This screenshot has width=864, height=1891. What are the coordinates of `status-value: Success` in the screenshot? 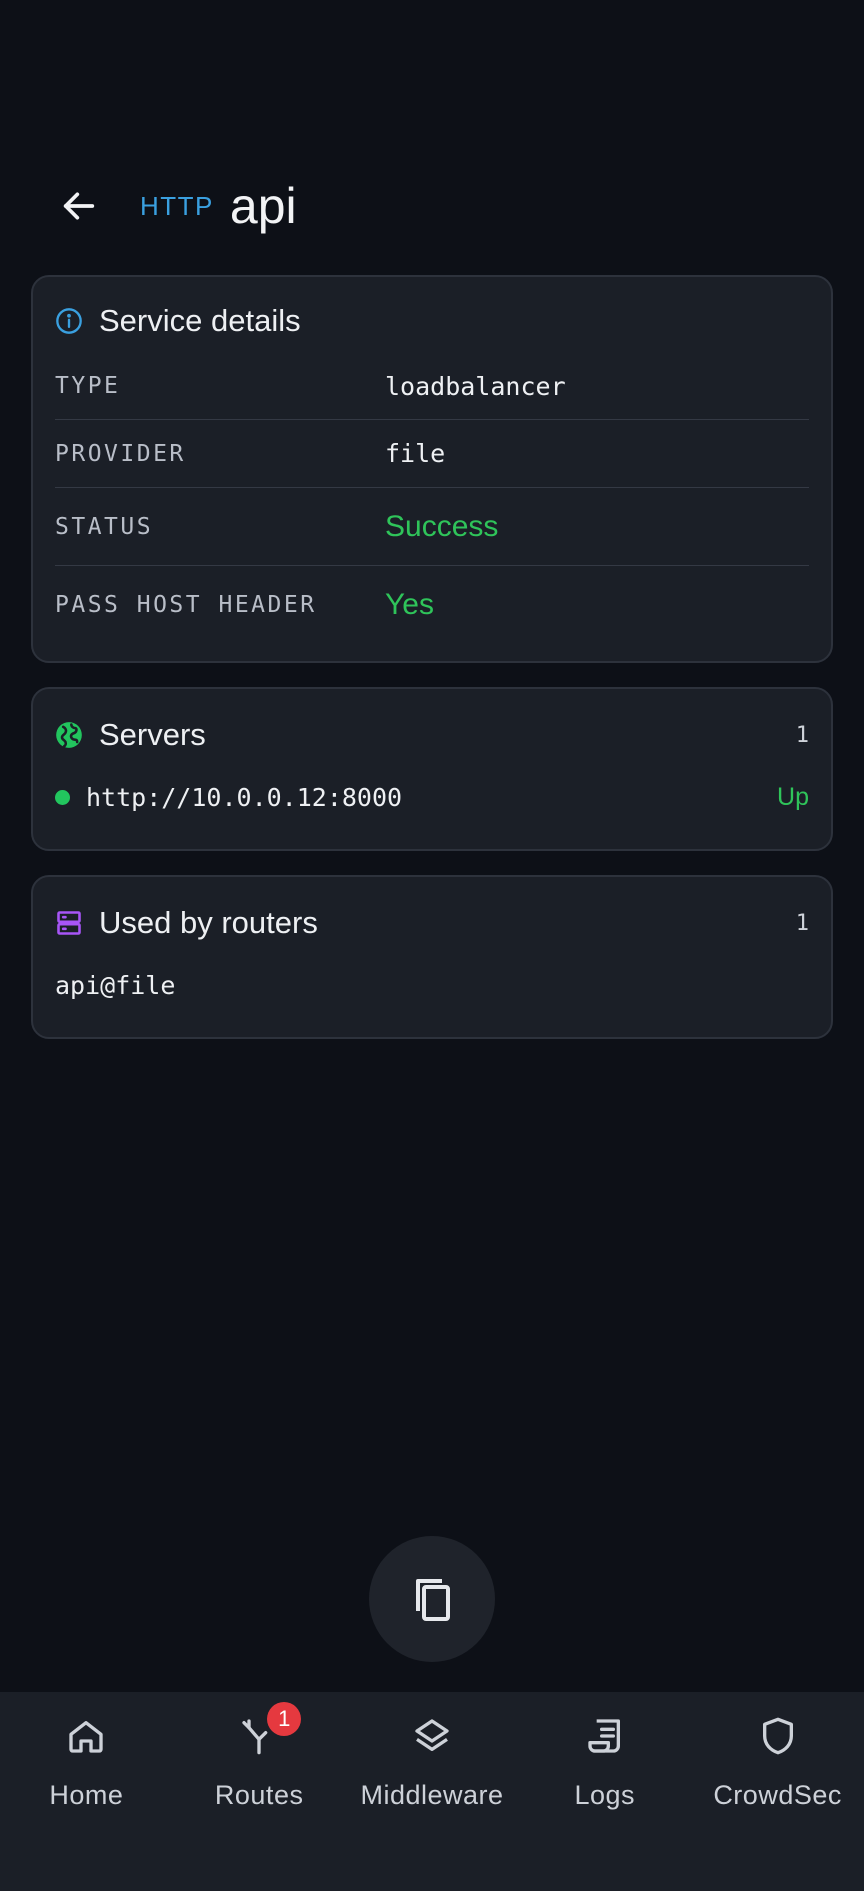 It's located at (442, 526).